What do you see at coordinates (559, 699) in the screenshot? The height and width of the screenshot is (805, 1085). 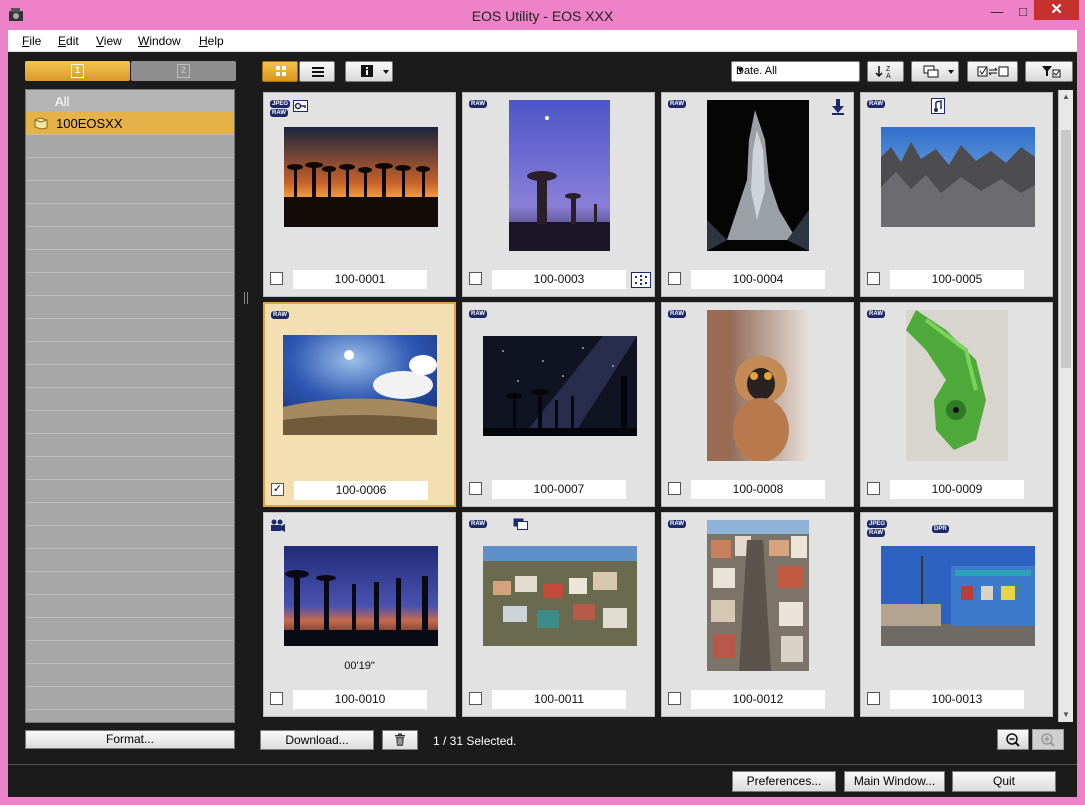 I see `thumbnail-filename: 100-0011` at bounding box center [559, 699].